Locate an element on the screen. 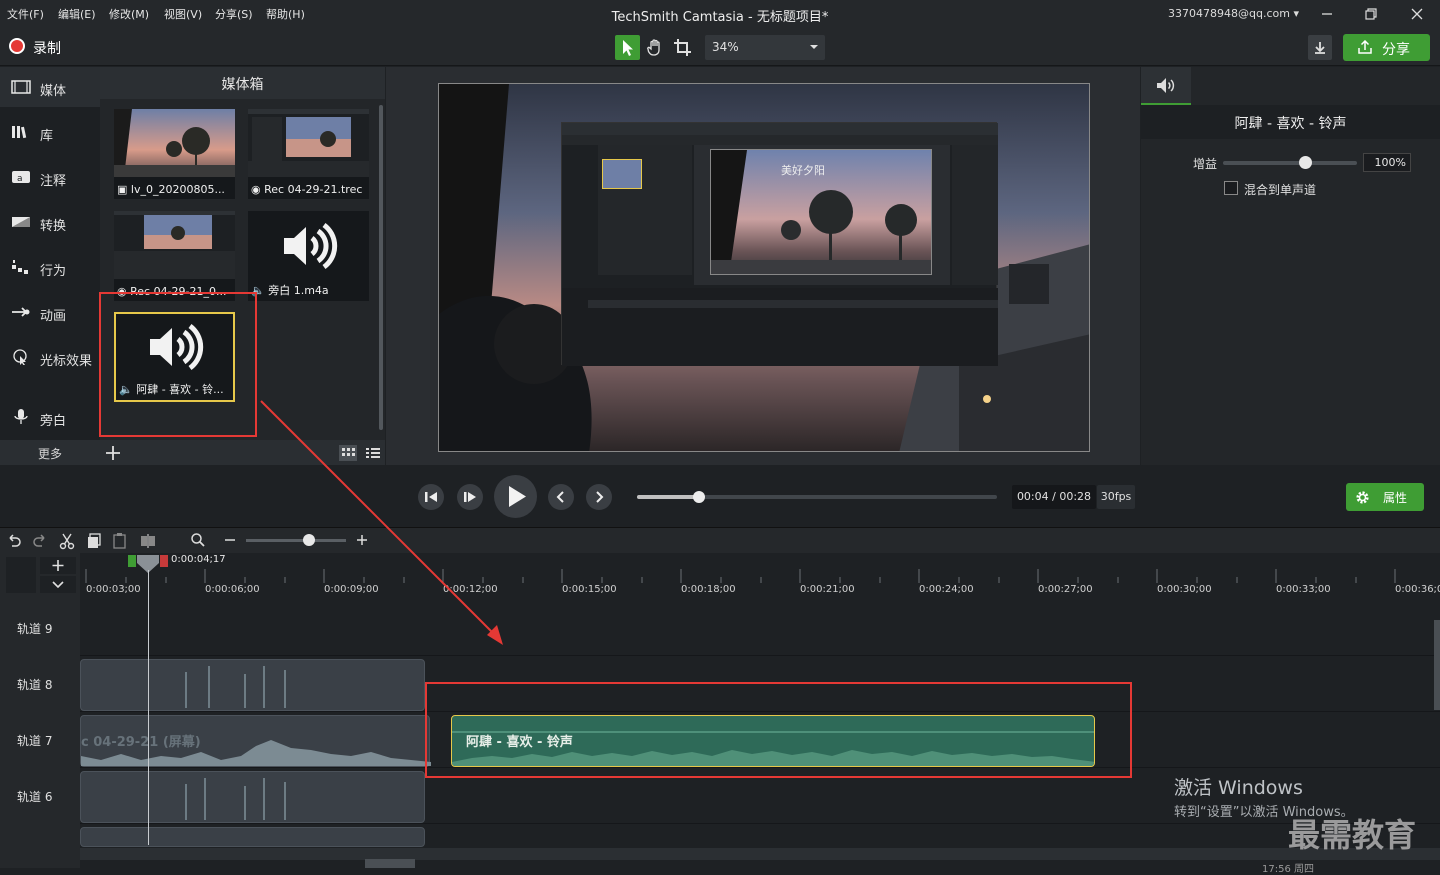 The width and height of the screenshot is (1440, 875). clip-label: c 04-29-21 (屏幕) is located at coordinates (141, 742).